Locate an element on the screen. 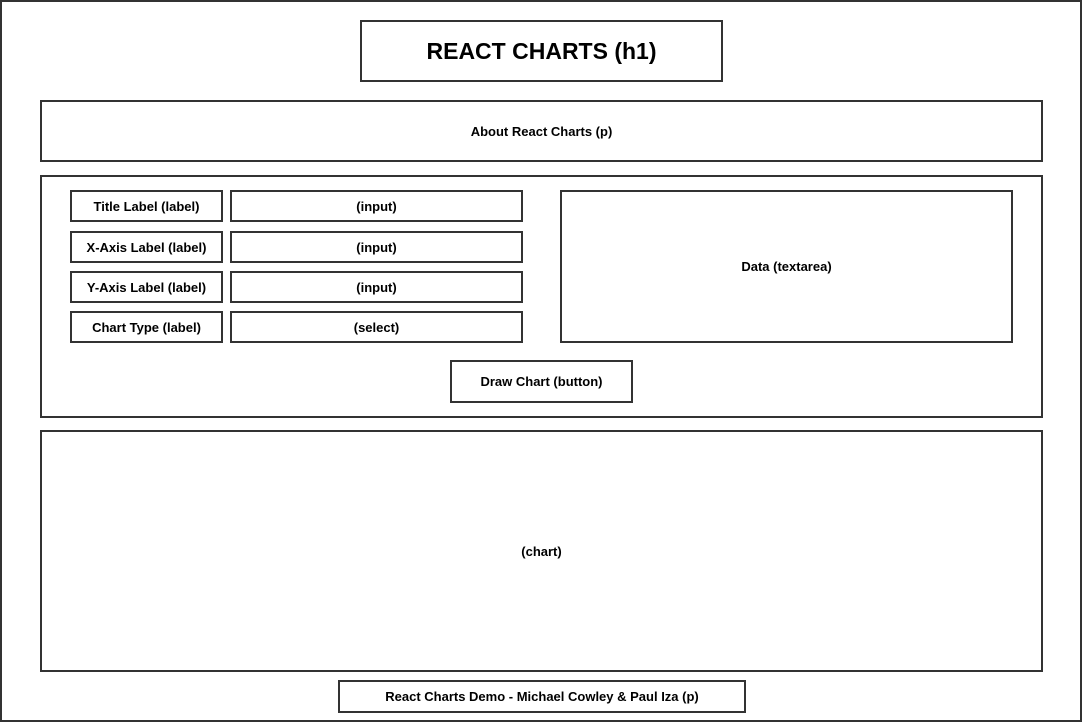 The height and width of the screenshot is (722, 1082). page-title: REACT CHARTS (h1) is located at coordinates (541, 51).